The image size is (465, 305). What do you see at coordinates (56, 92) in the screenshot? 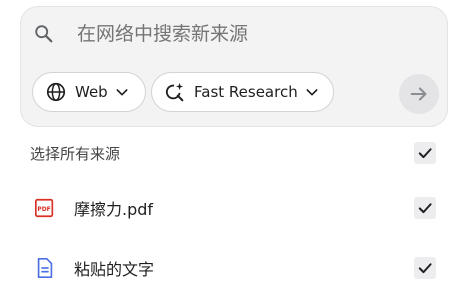
I see `globe-icon` at bounding box center [56, 92].